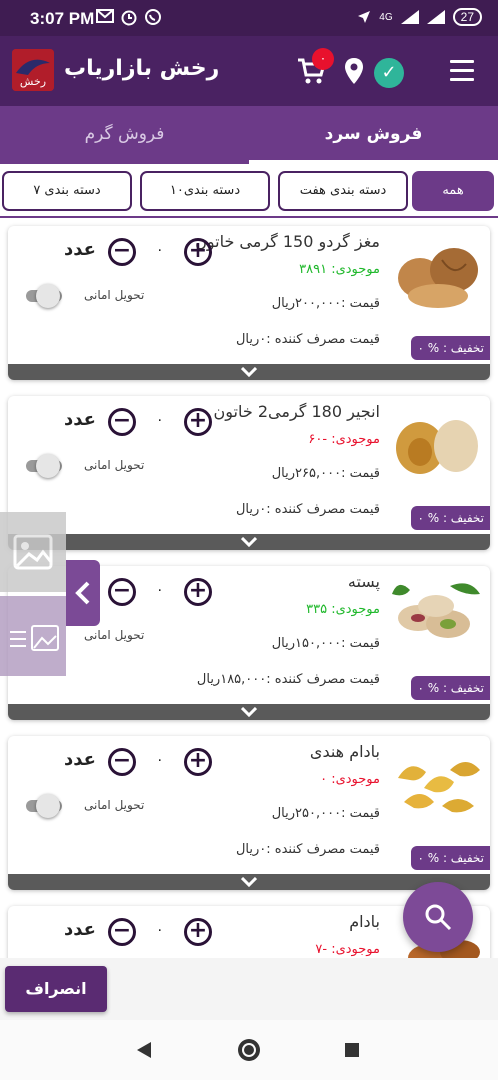 The height and width of the screenshot is (1080, 498). Describe the element at coordinates (33, 81) in the screenshot. I see `svg-text: رخش` at that location.